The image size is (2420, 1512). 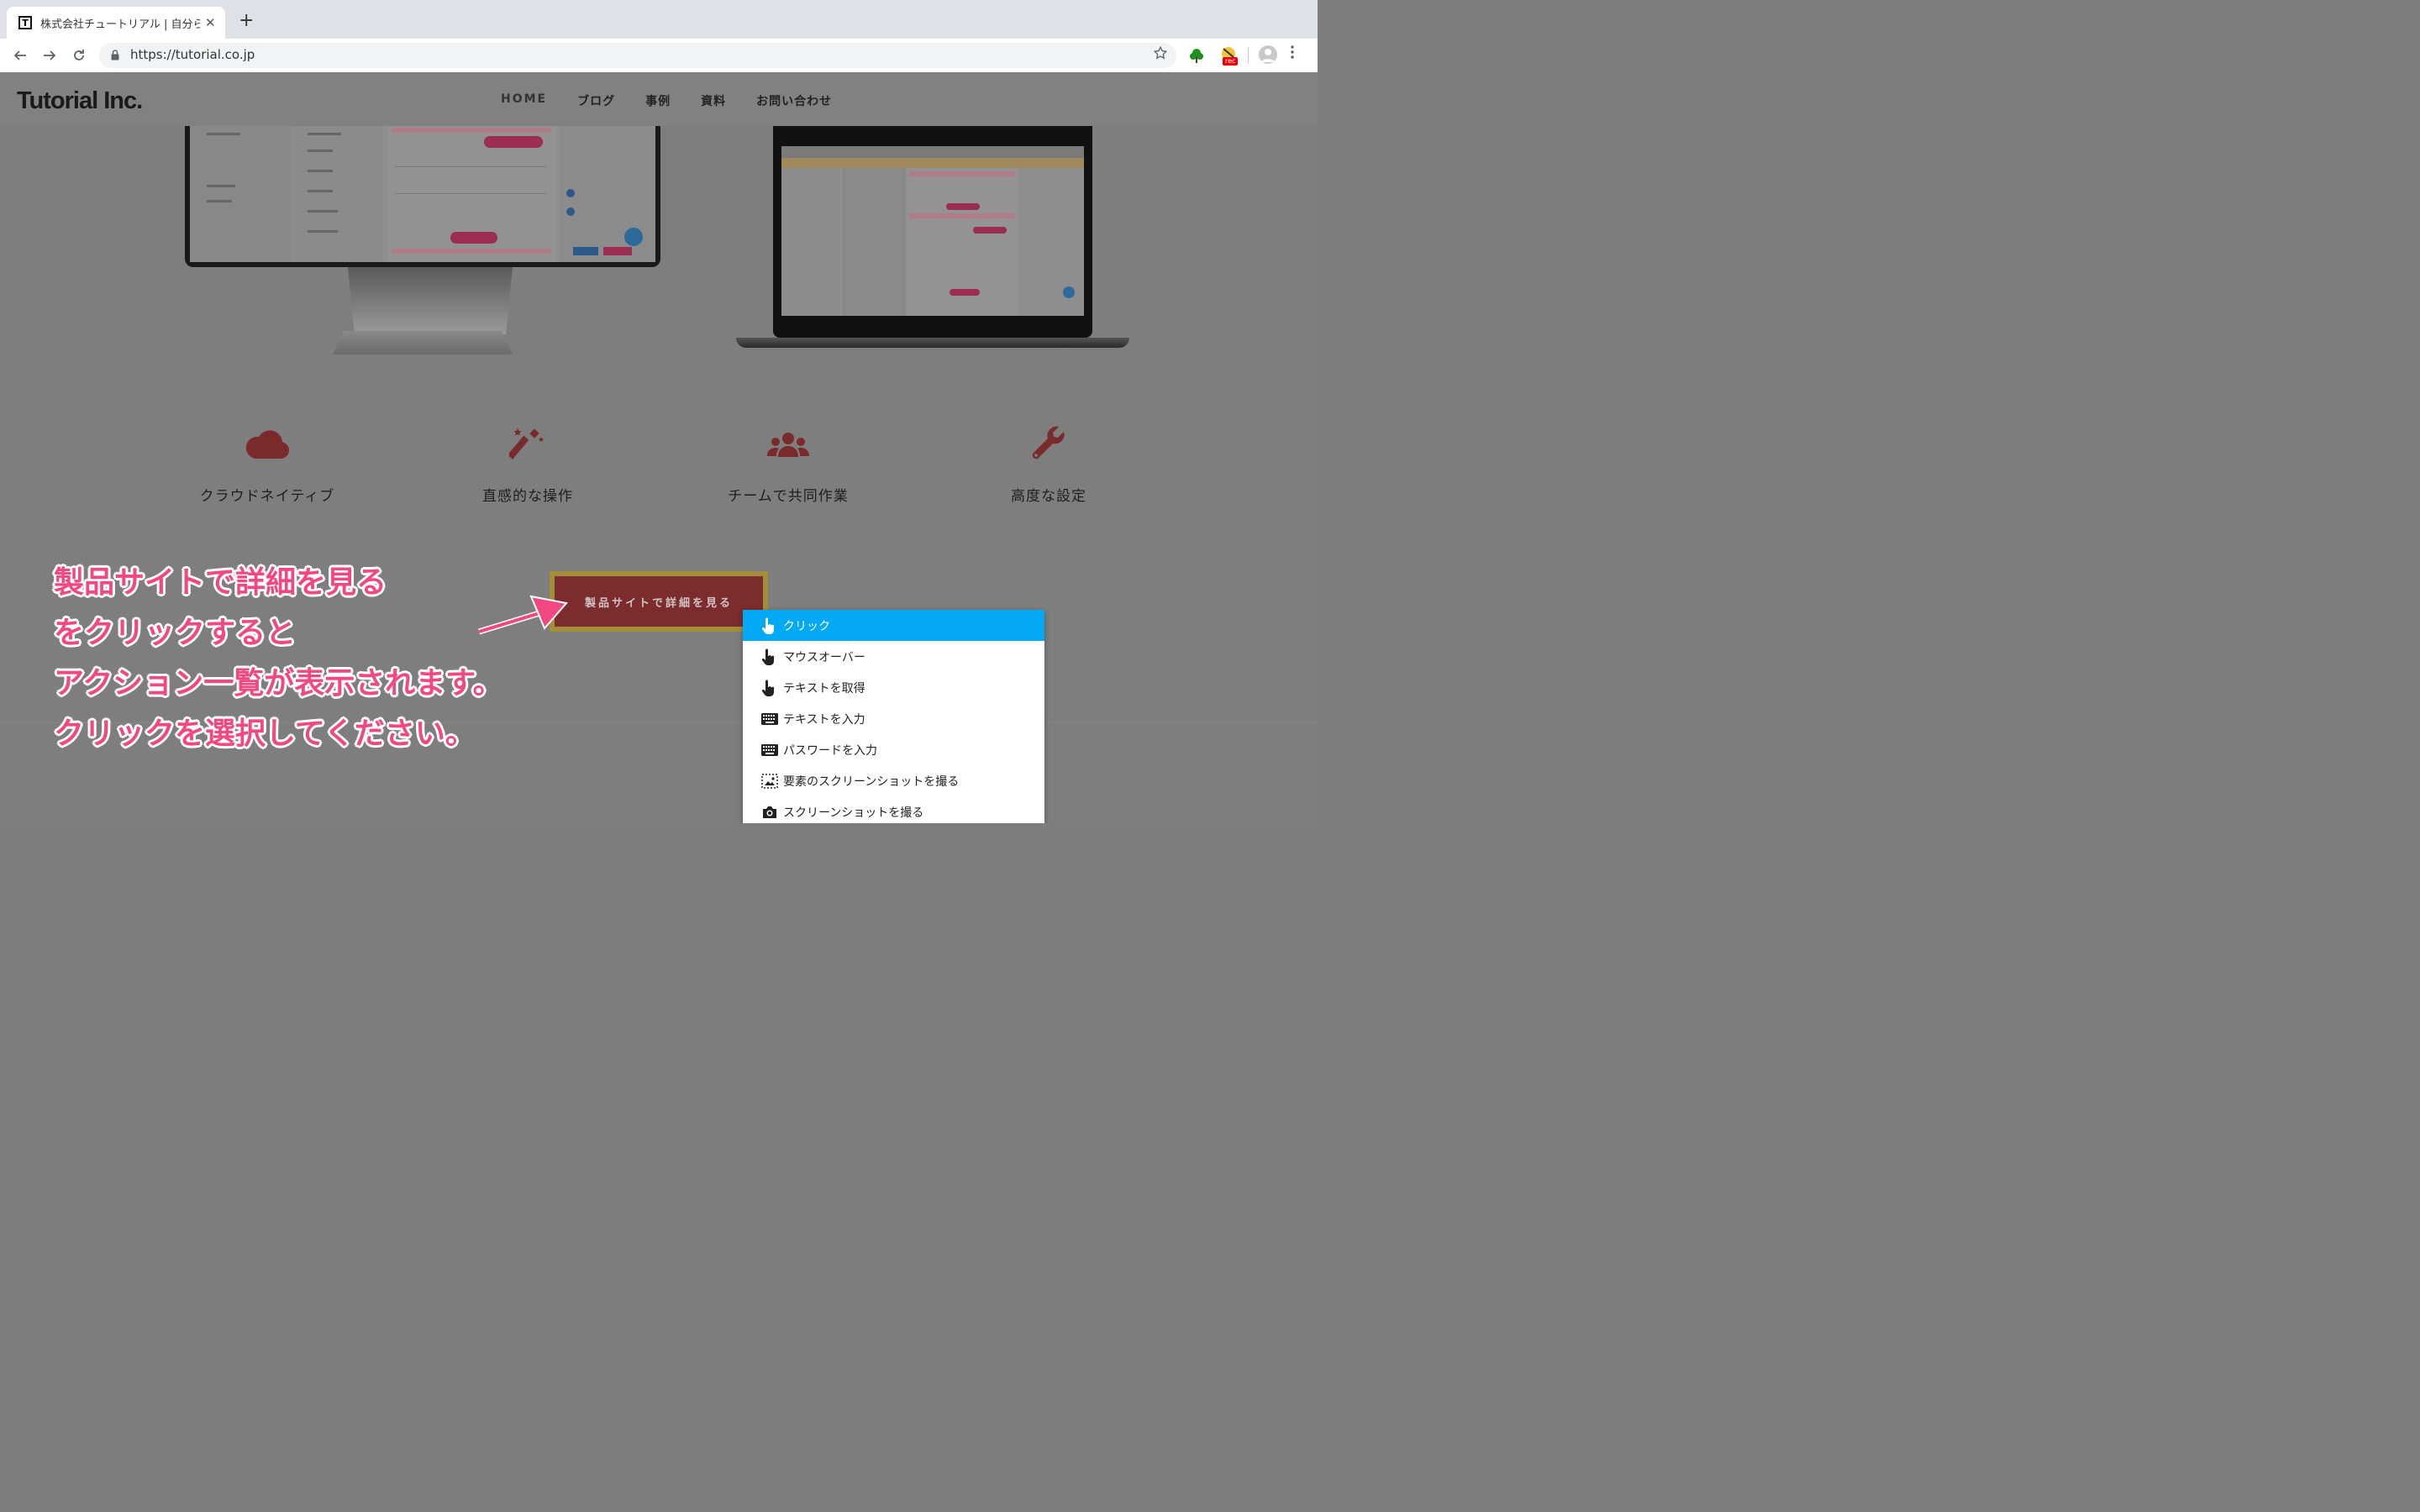 I want to click on site-header: Tutorial Inc. HOME ブログ 事例 資料 お問い合わせ, so click(x=659, y=99).